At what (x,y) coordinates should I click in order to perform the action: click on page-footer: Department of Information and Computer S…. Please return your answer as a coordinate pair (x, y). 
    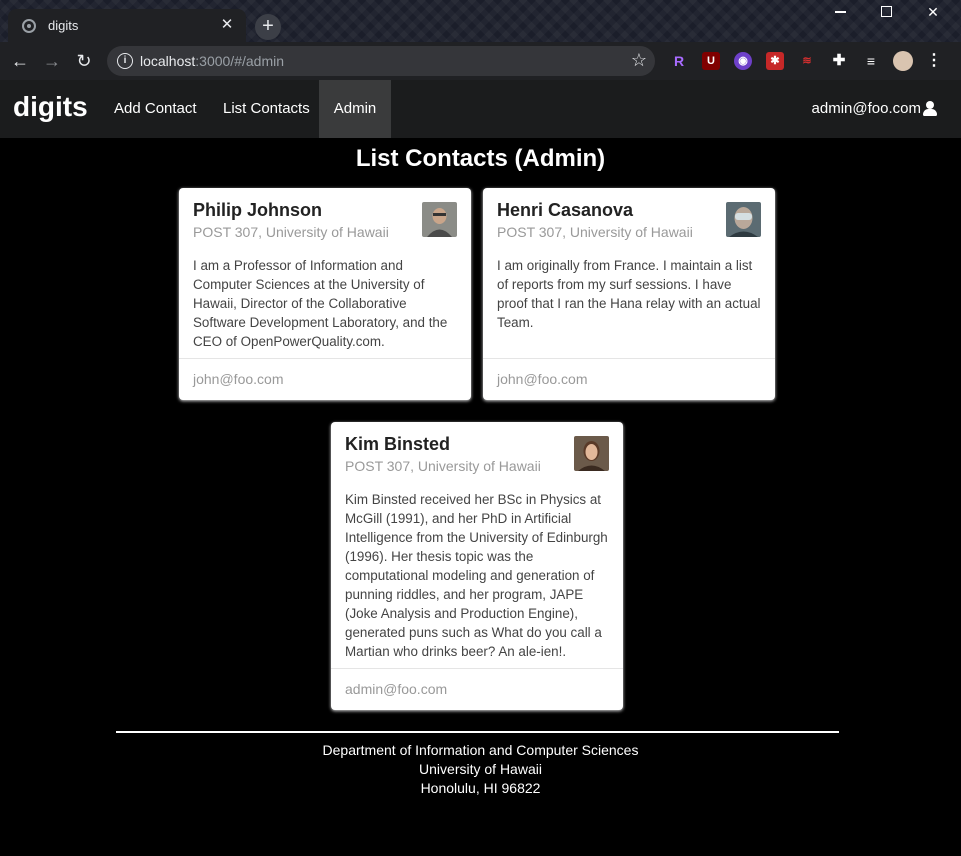
    Looking at the image, I should click on (480, 769).